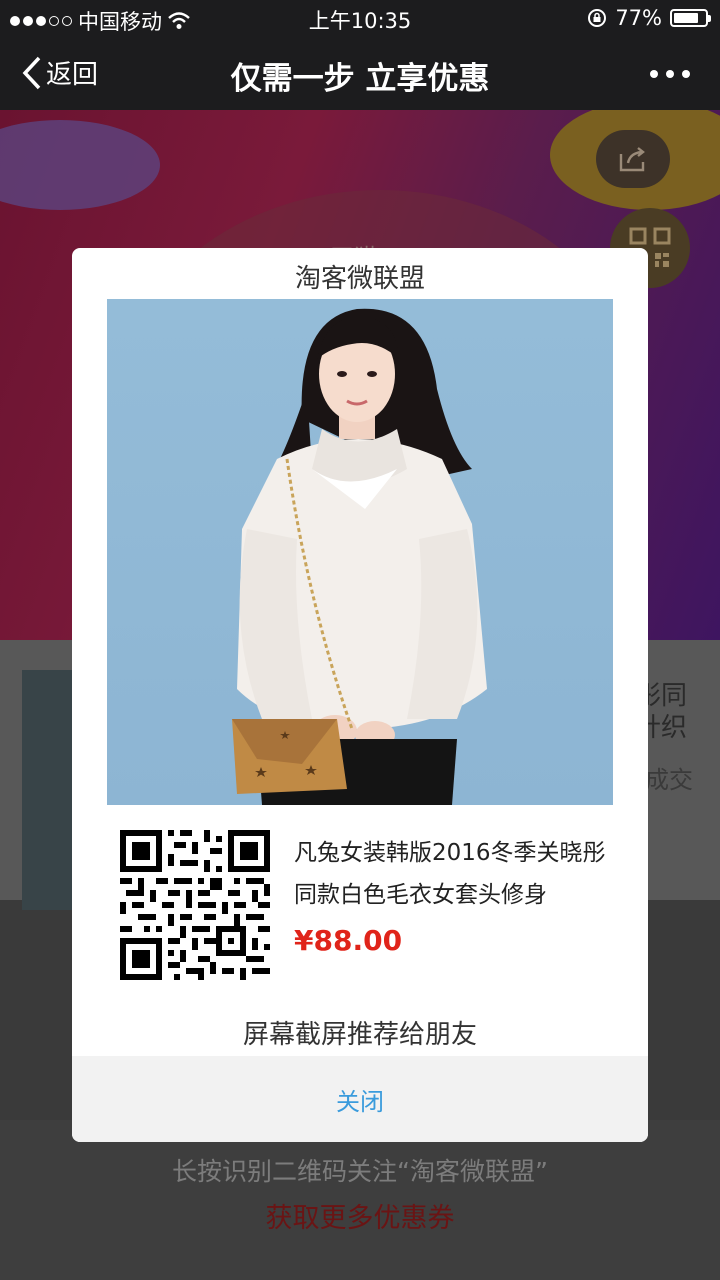  I want to click on battery-percent: 77%, so click(638, 18).